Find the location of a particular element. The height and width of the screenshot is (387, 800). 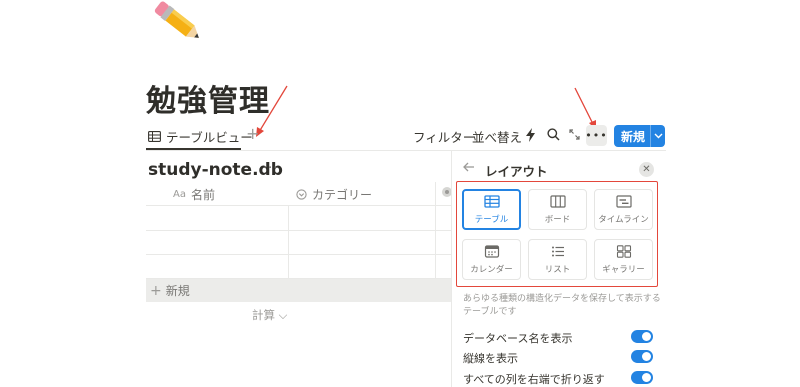

calculate-button: 計算 ⌵ is located at coordinates (269, 315).